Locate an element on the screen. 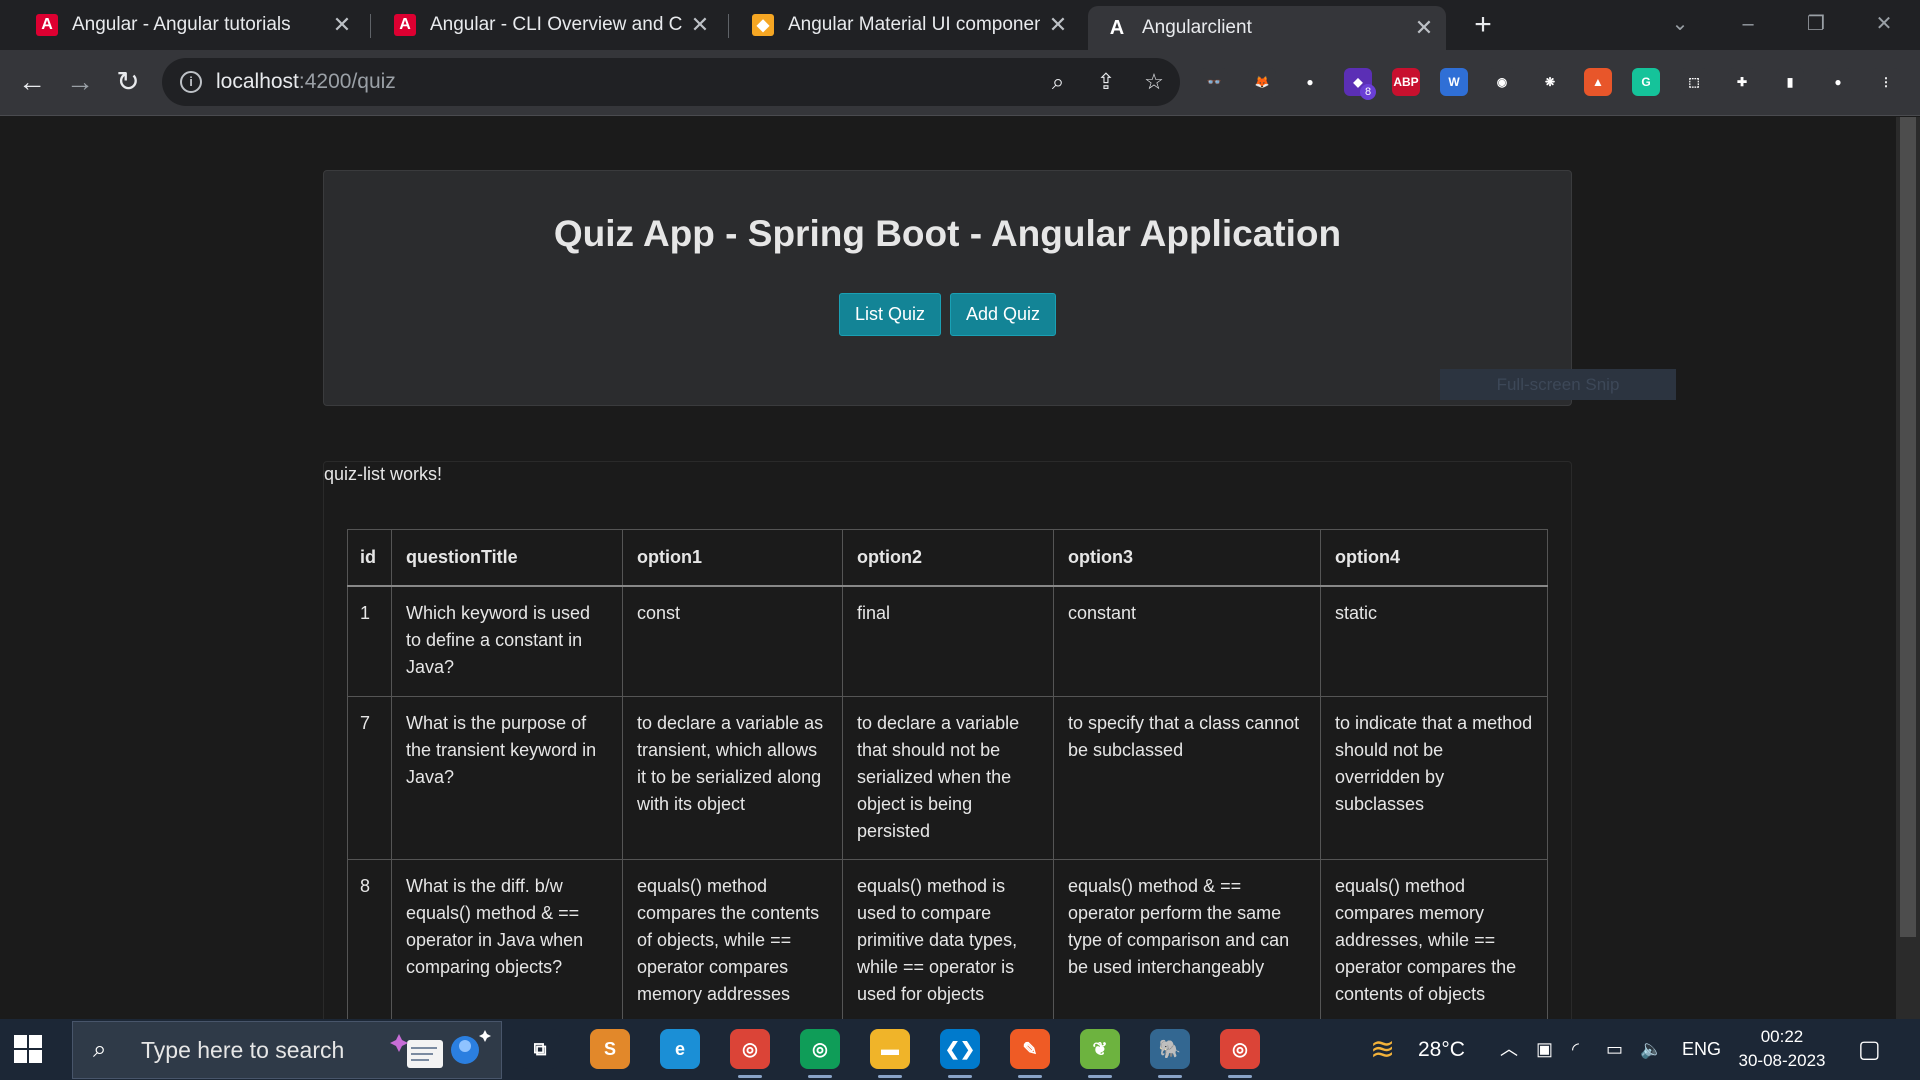 This screenshot has width=1920, height=1080. url-host: localhost is located at coordinates (257, 81).